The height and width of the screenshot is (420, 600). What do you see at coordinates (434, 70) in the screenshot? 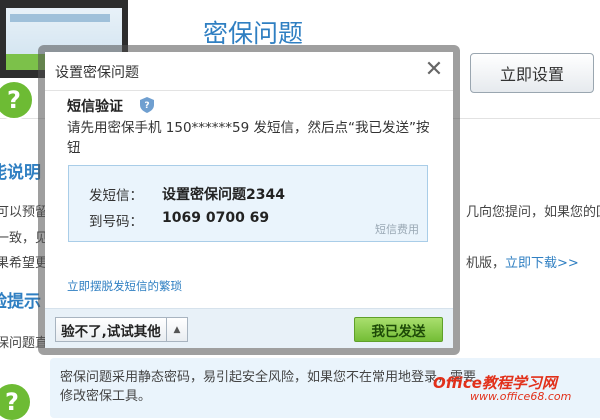
I see `close-icon: ✕` at bounding box center [434, 70].